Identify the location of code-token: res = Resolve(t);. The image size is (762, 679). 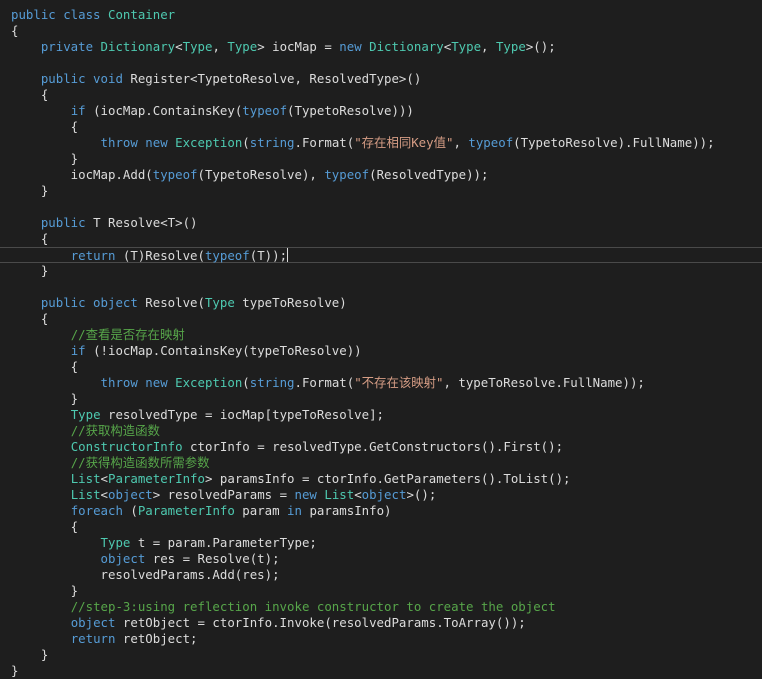
(216, 558).